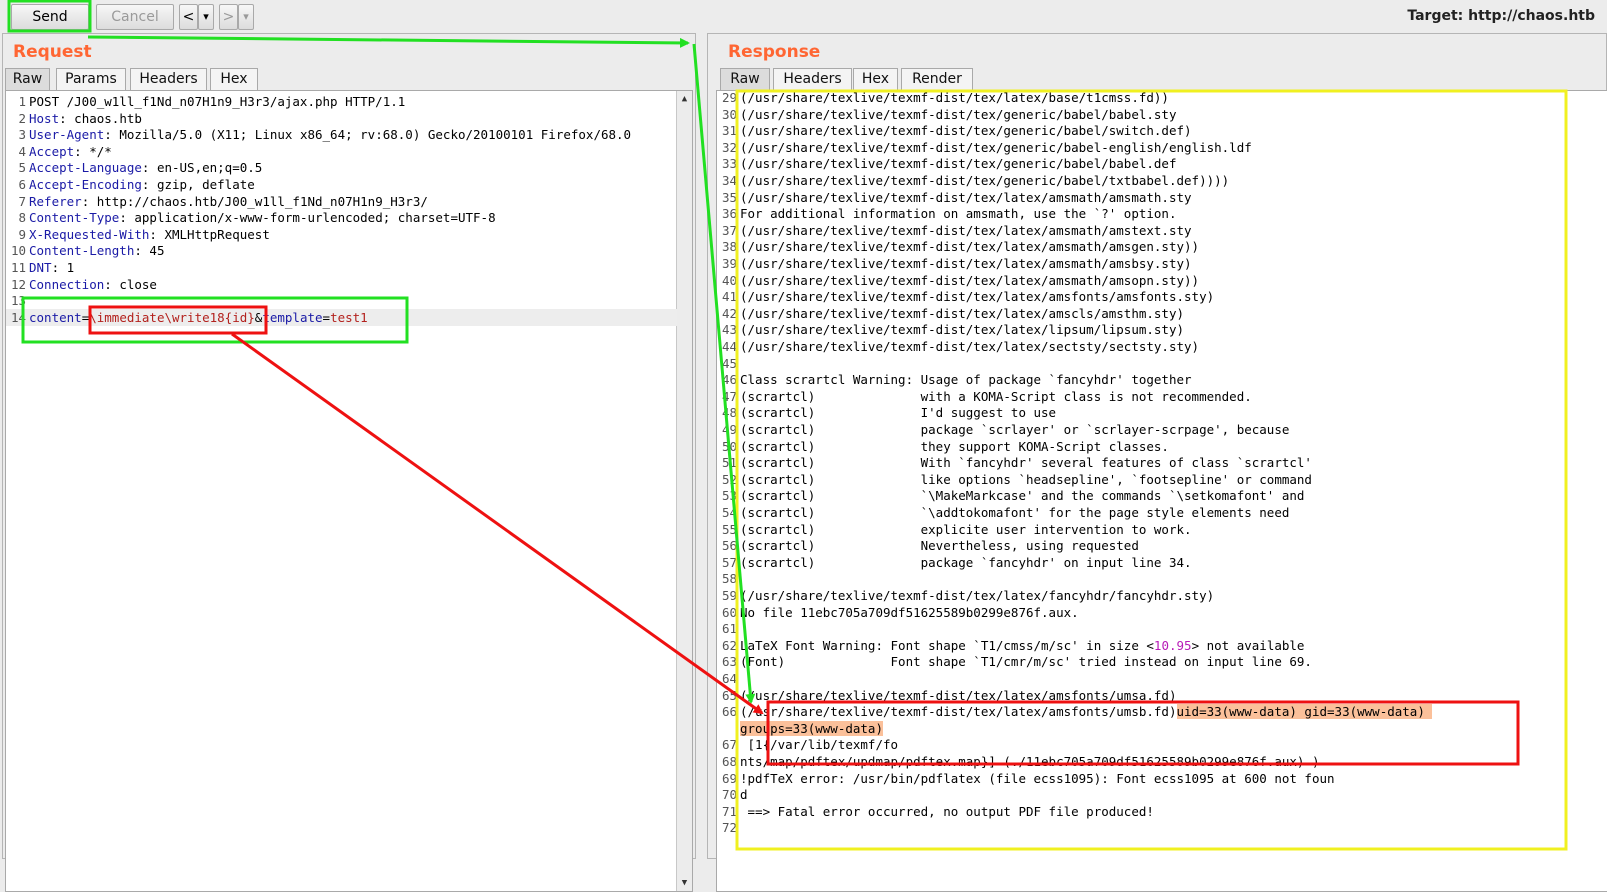  I want to click on request-line: 9 X-Requested-With: XMLHttpRequest, so click(349, 234).